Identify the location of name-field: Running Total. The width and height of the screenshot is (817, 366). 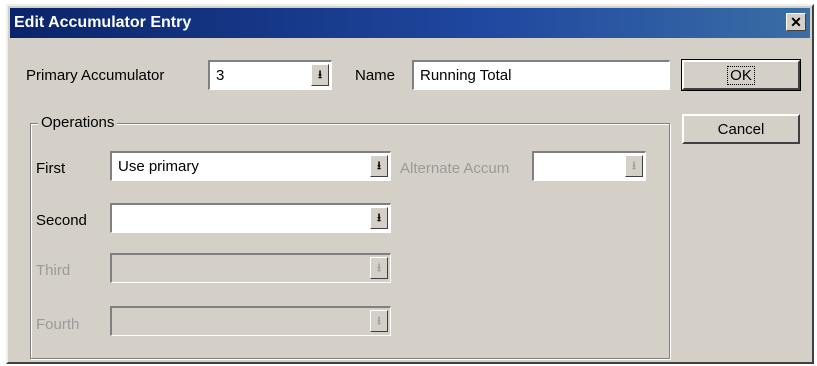
(541, 75).